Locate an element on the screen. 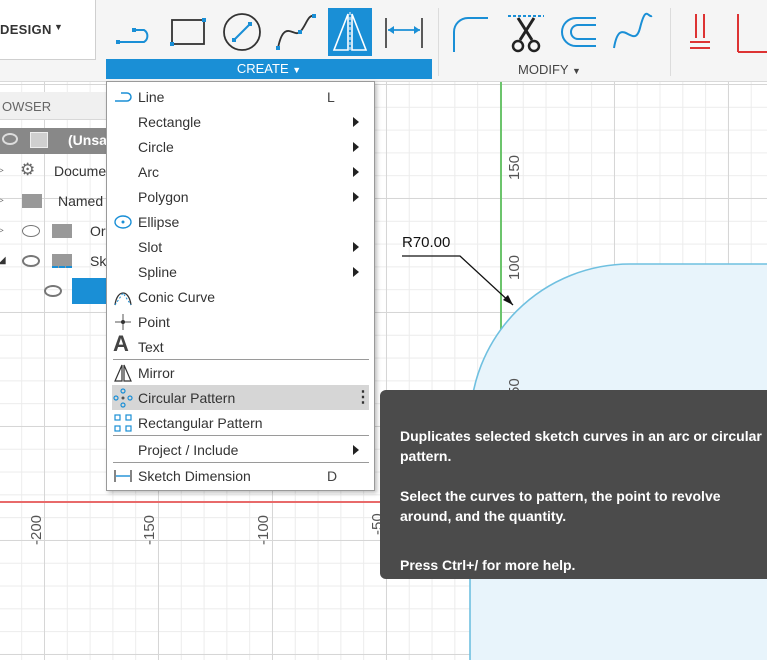  menu-item-label: Text is located at coordinates (151, 347).